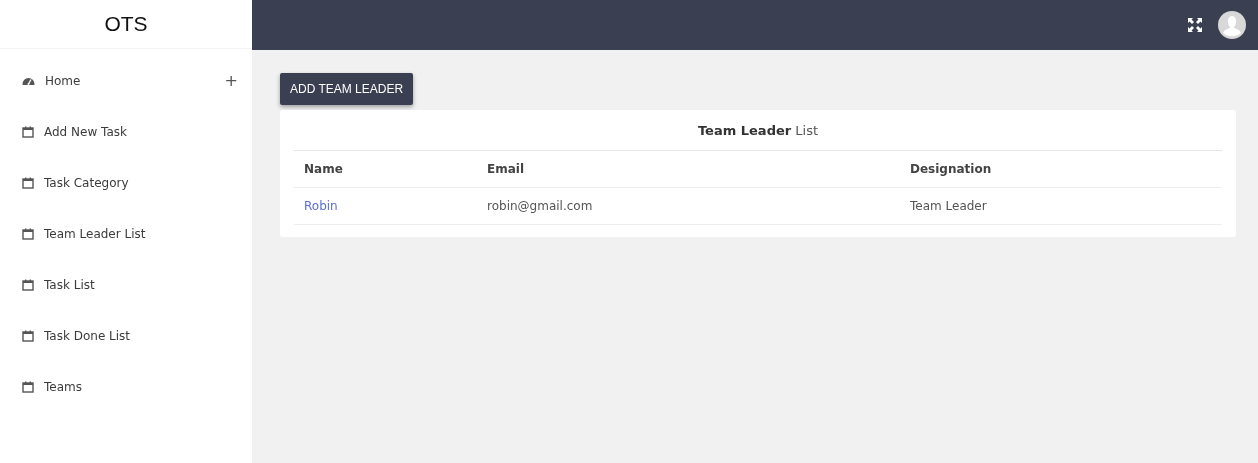 Image resolution: width=1258 pixels, height=463 pixels. Describe the element at coordinates (231, 80) in the screenshot. I see `expand-toggle: +` at that location.